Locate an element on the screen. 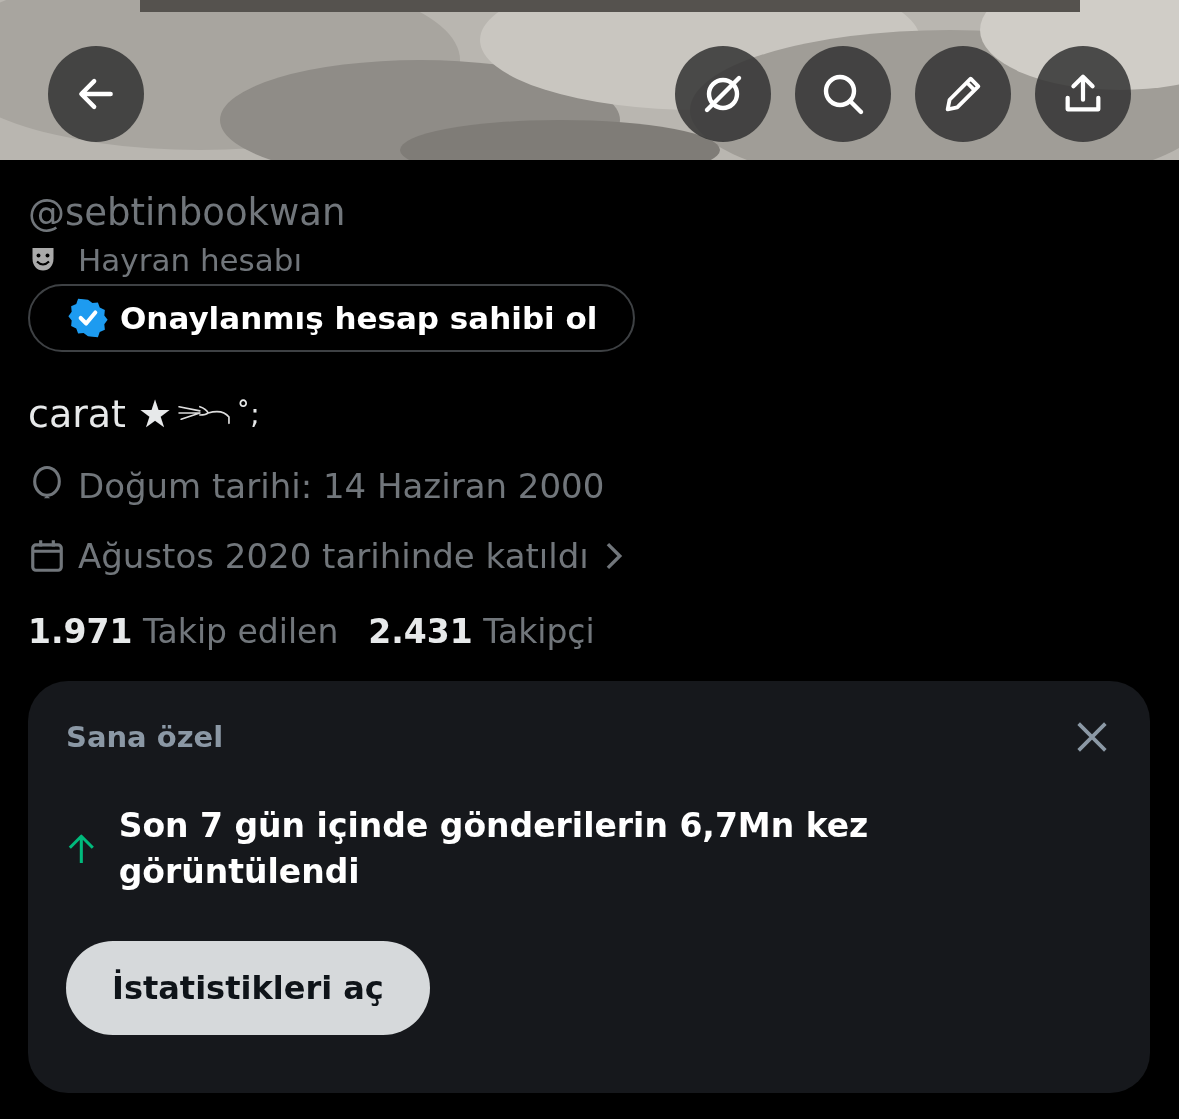 This screenshot has width=1179, height=1119. flower-icon is located at coordinates (204, 414).